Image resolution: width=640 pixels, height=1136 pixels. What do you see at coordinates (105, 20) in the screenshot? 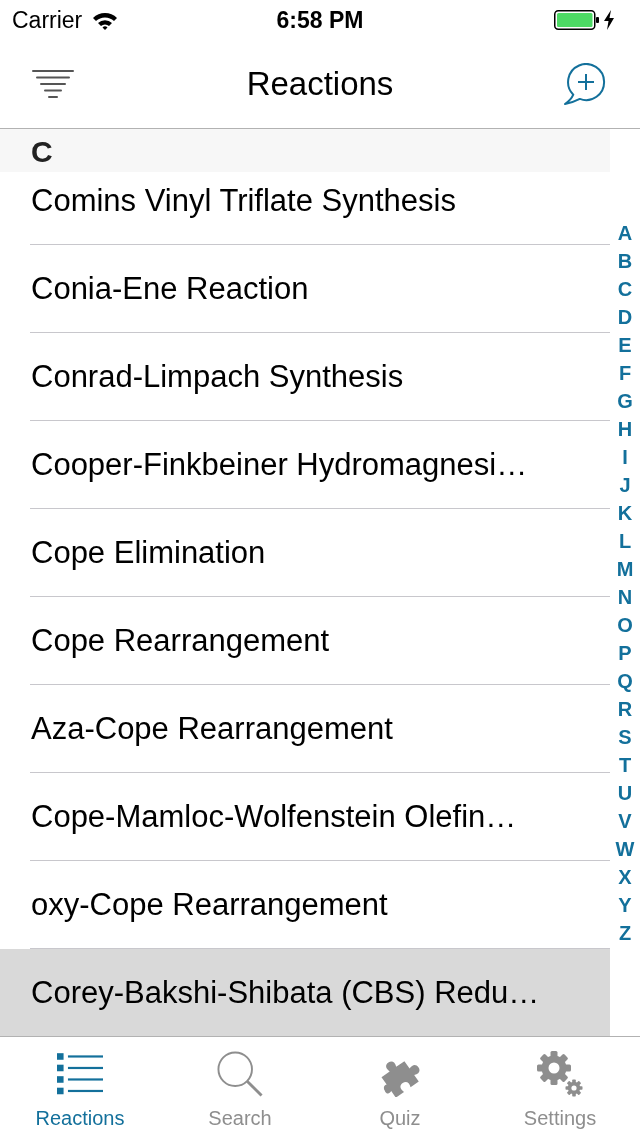
I see `wifi-icon` at bounding box center [105, 20].